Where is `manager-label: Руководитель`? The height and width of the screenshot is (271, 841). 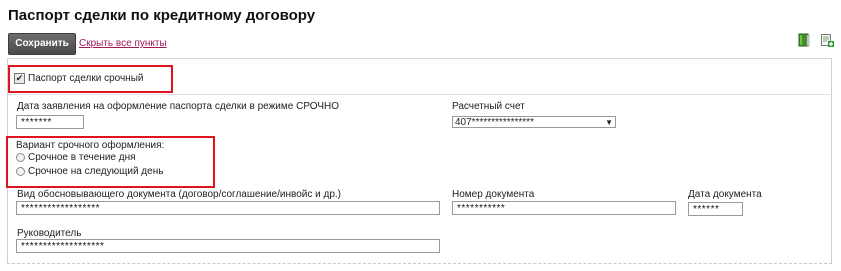
manager-label: Руководитель is located at coordinates (49, 233).